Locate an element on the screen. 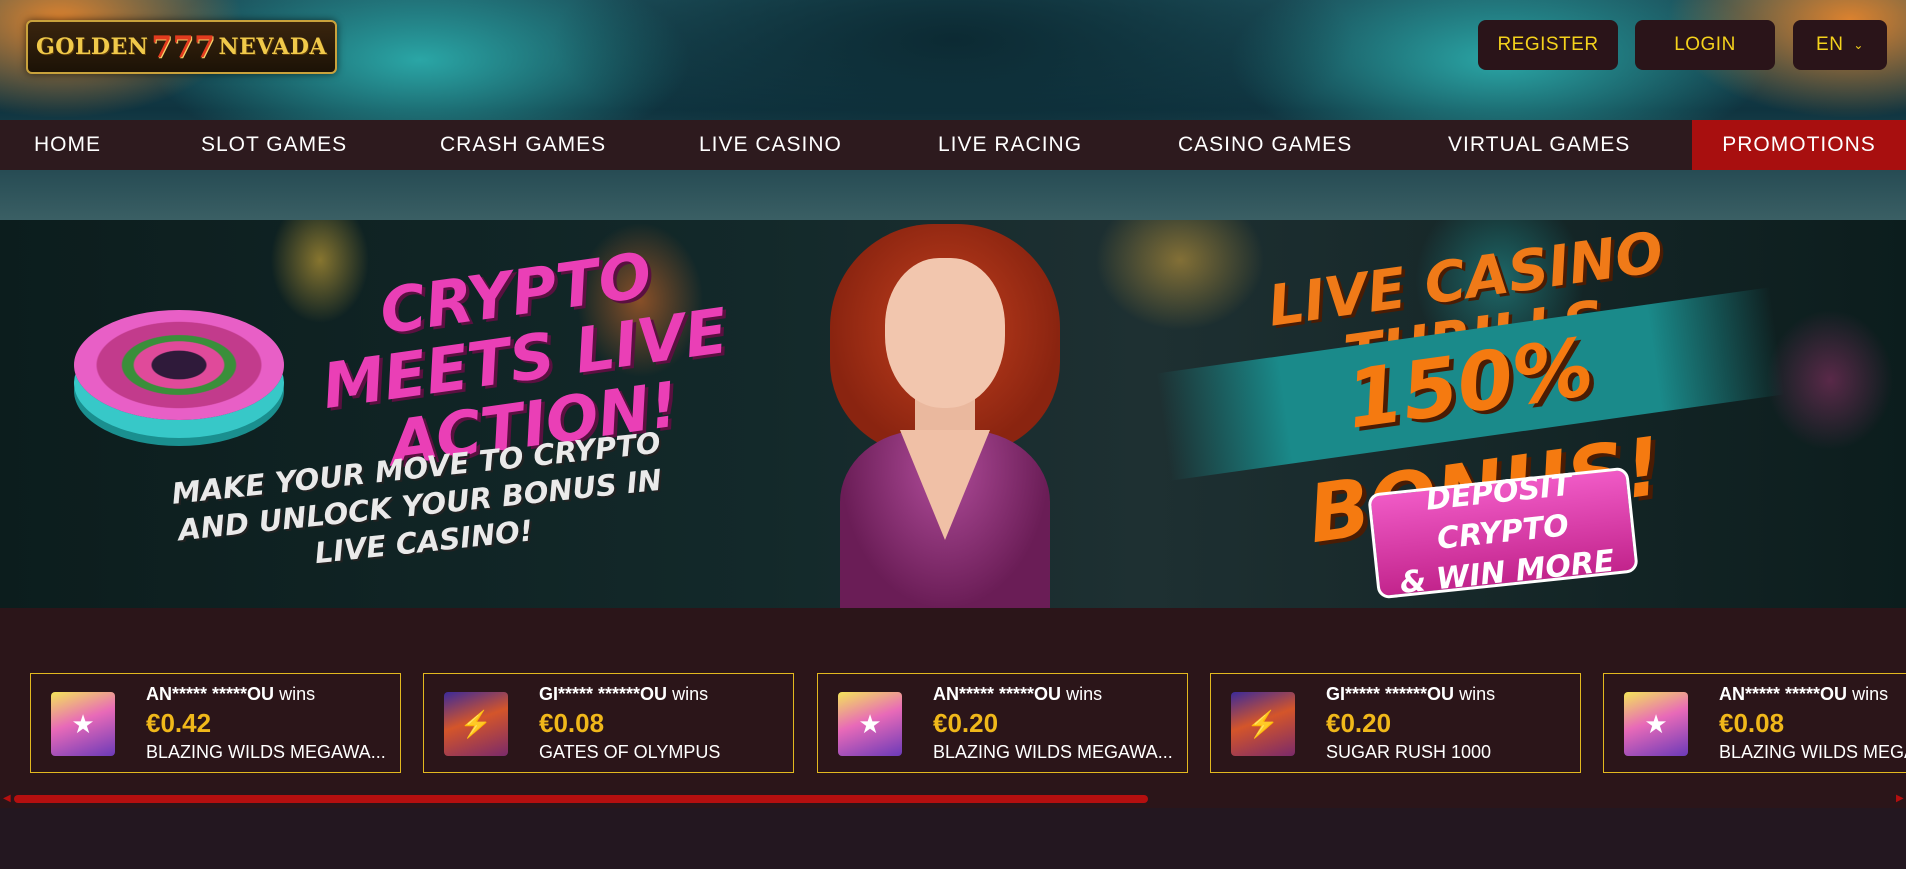 This screenshot has height=869, width=1906. winner-amount: €0.42 is located at coordinates (179, 723).